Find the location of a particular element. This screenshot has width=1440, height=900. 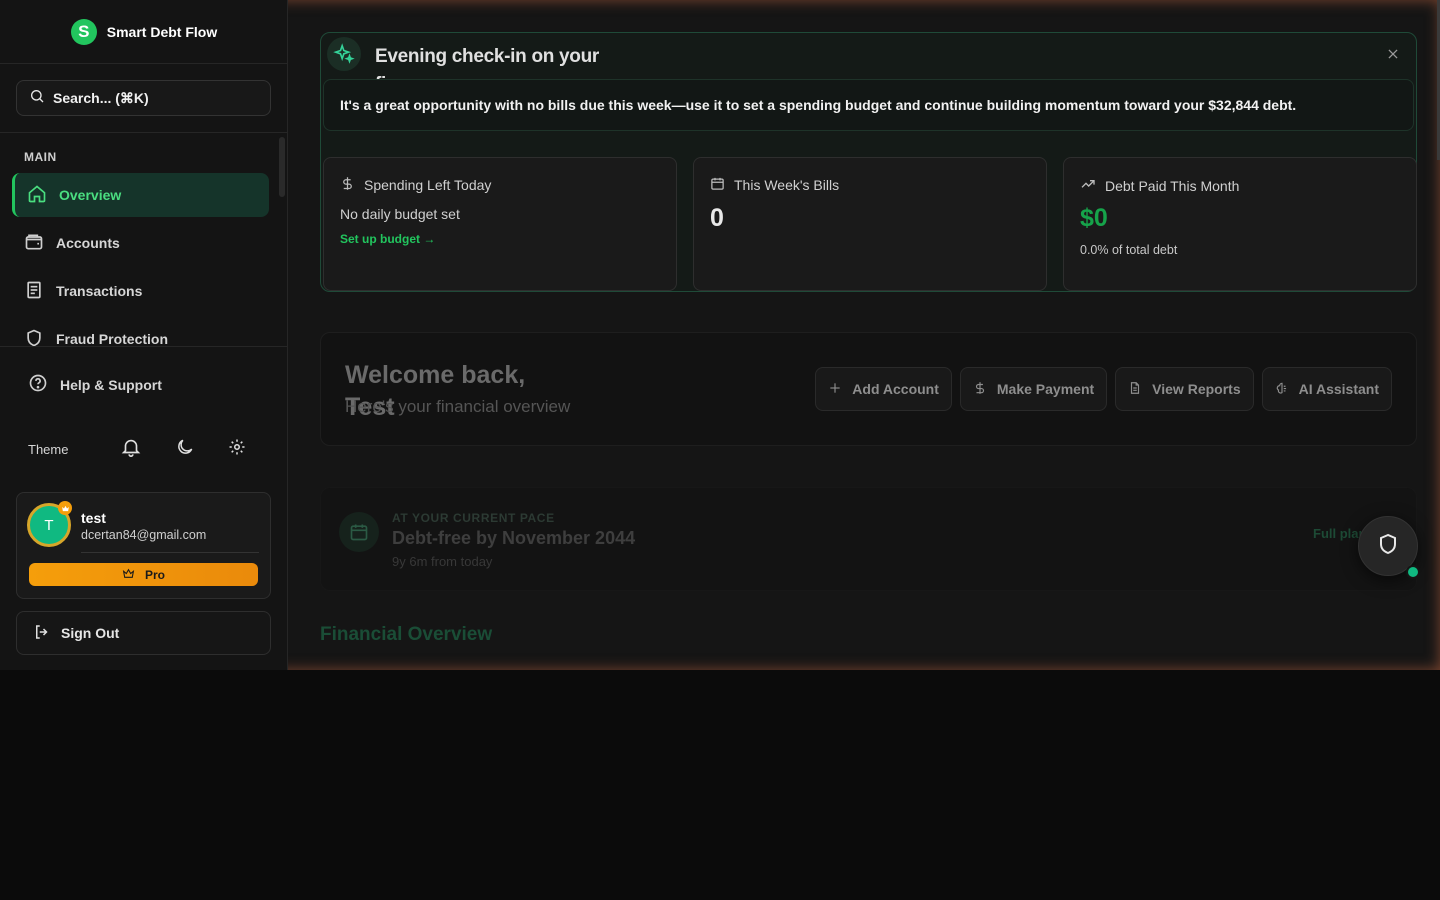

close-icon is located at coordinates (1393, 56).